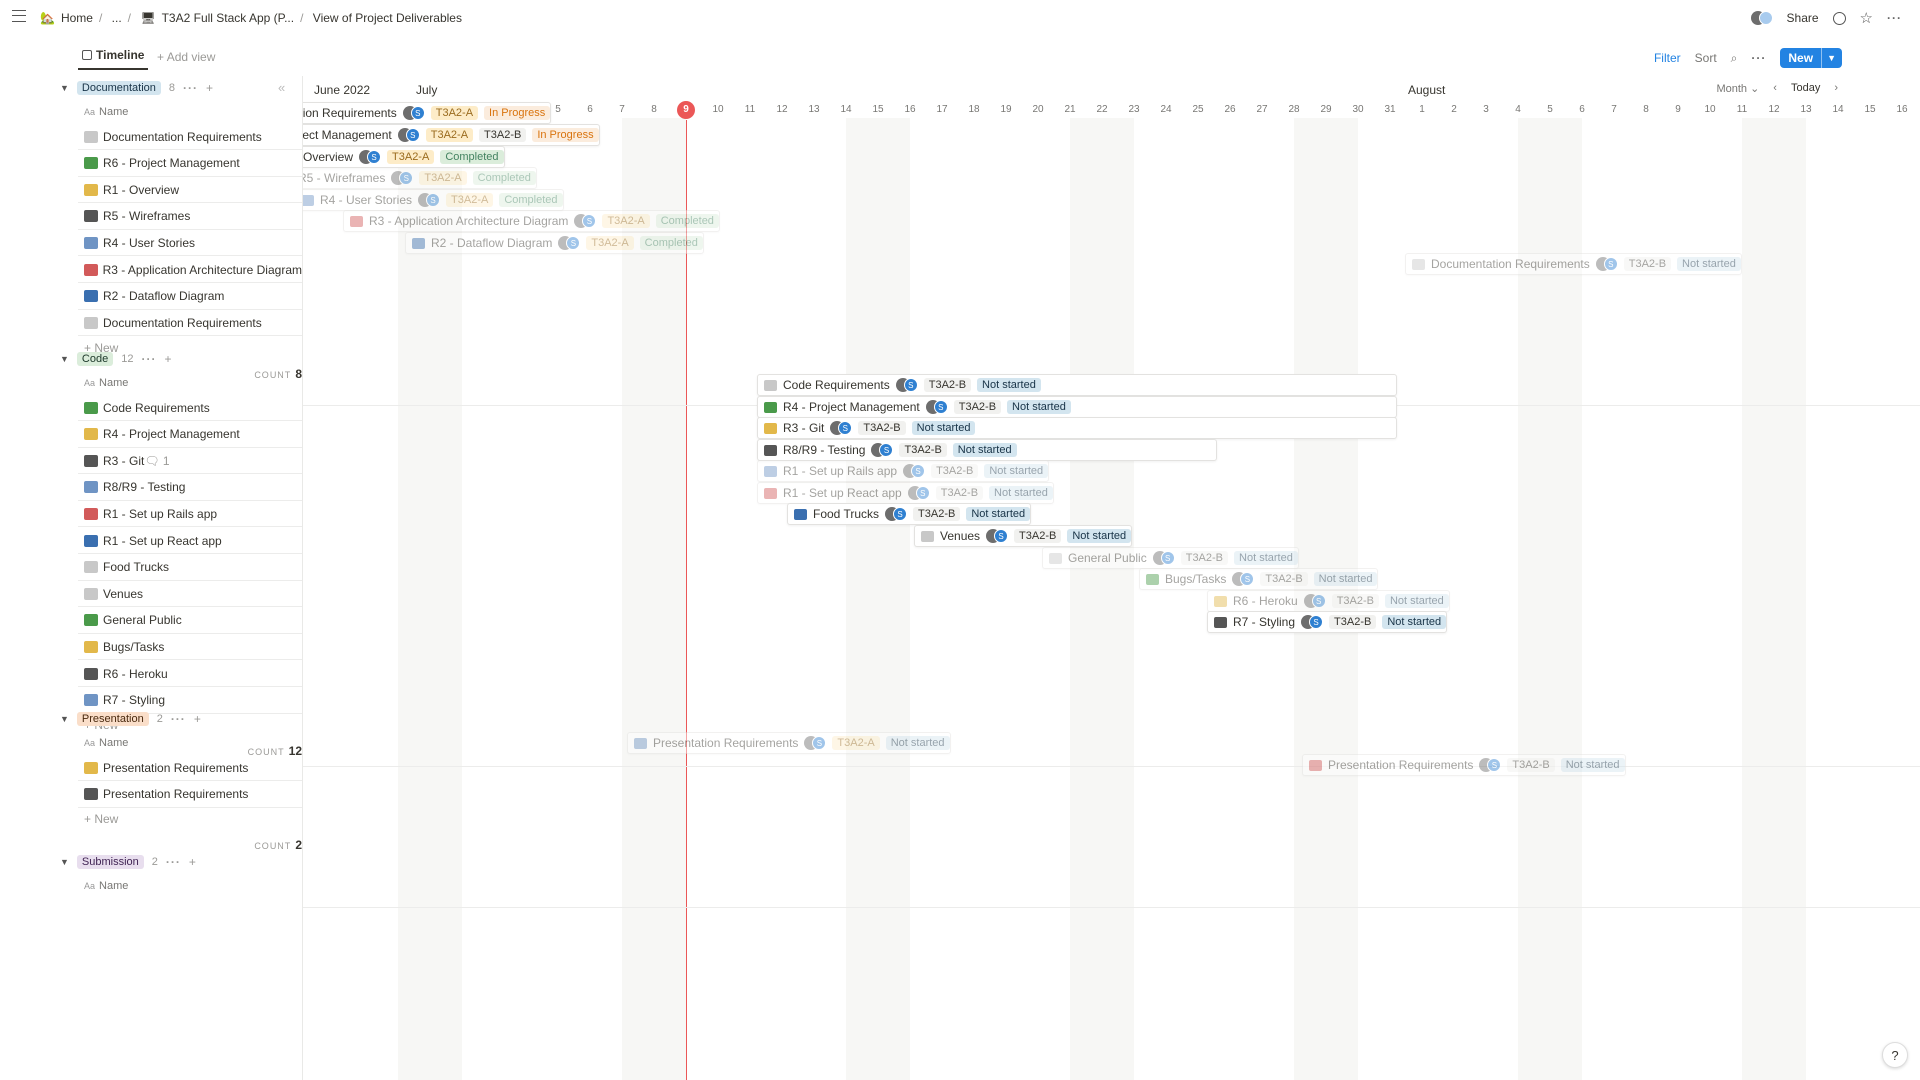 The height and width of the screenshot is (1080, 1920). I want to click on list-item: Code Requirements, so click(190, 408).